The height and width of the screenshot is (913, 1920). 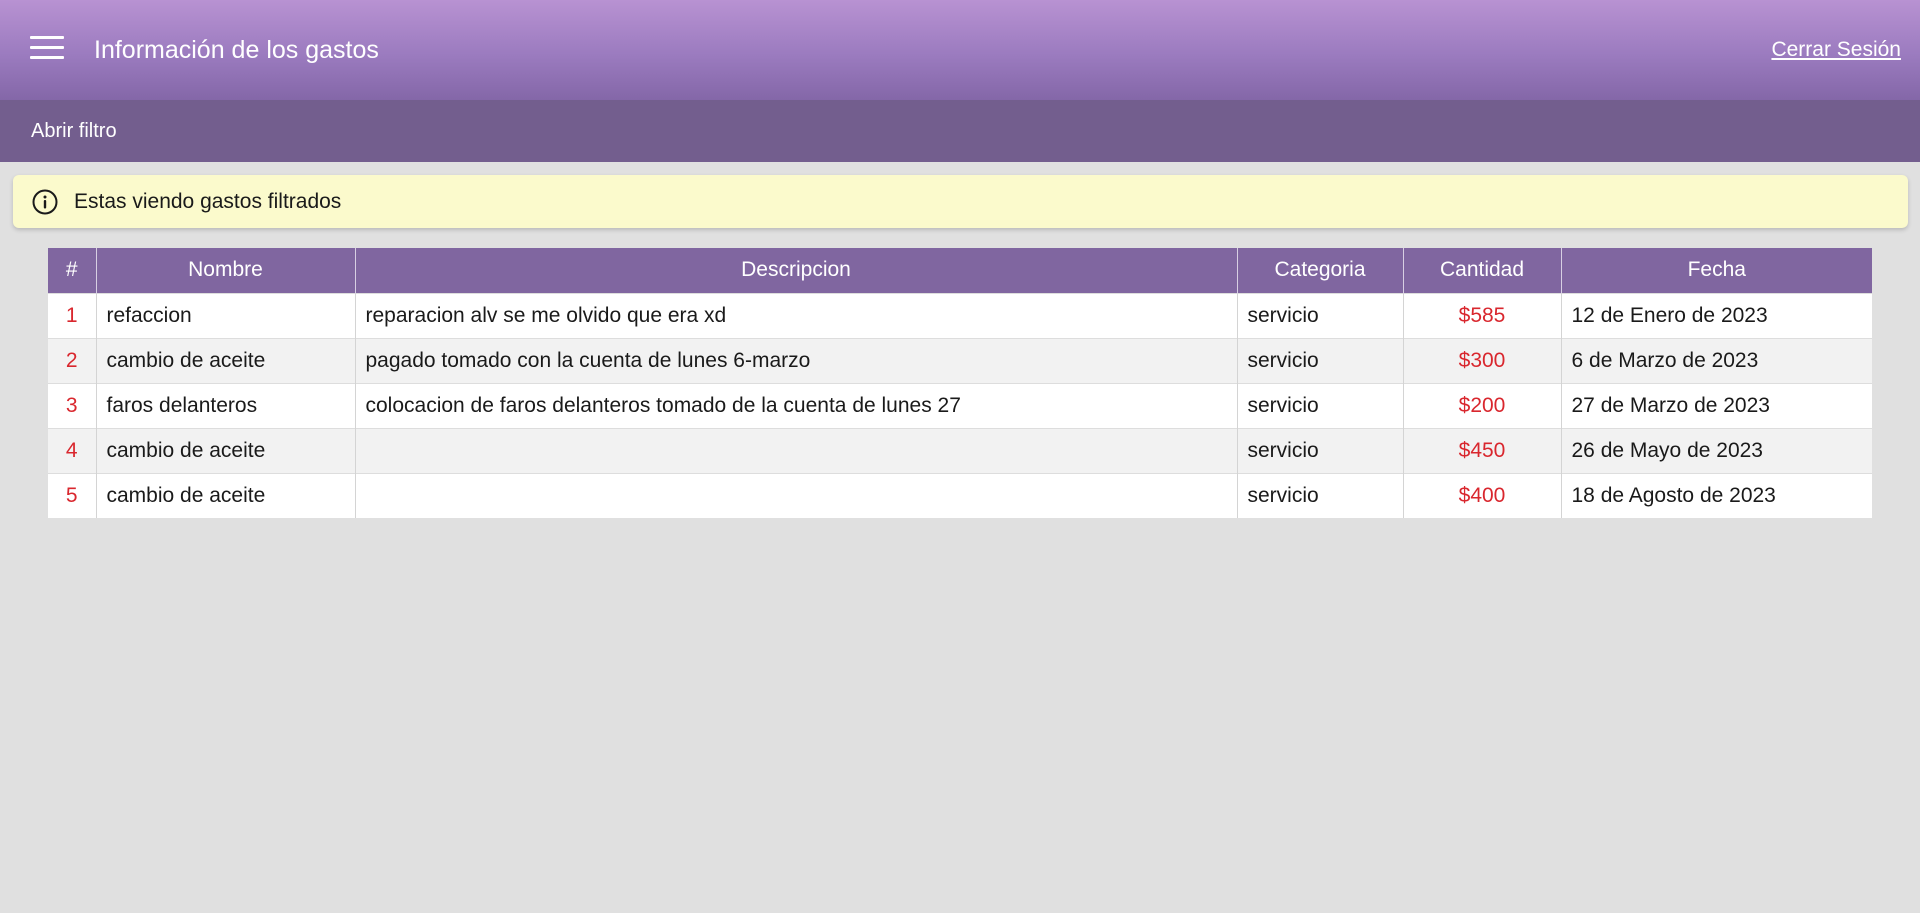 I want to click on cell-nombre: refaccion, so click(x=225, y=315).